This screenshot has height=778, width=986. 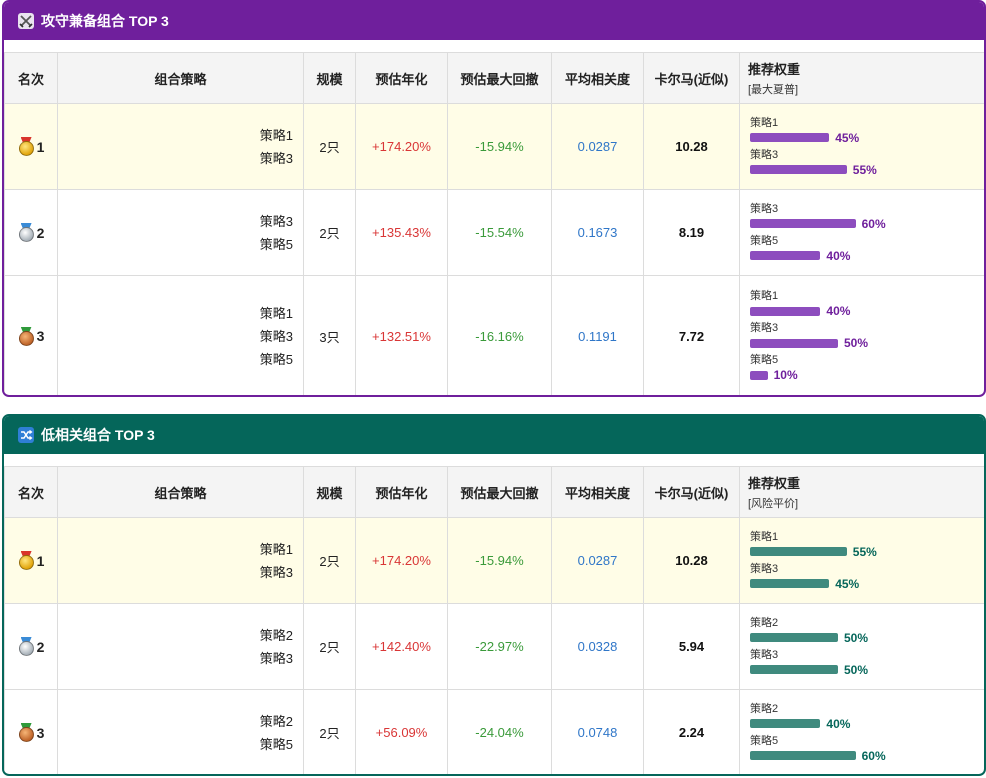 I want to click on annual-return-cell: +56.09%, so click(x=401, y=731).